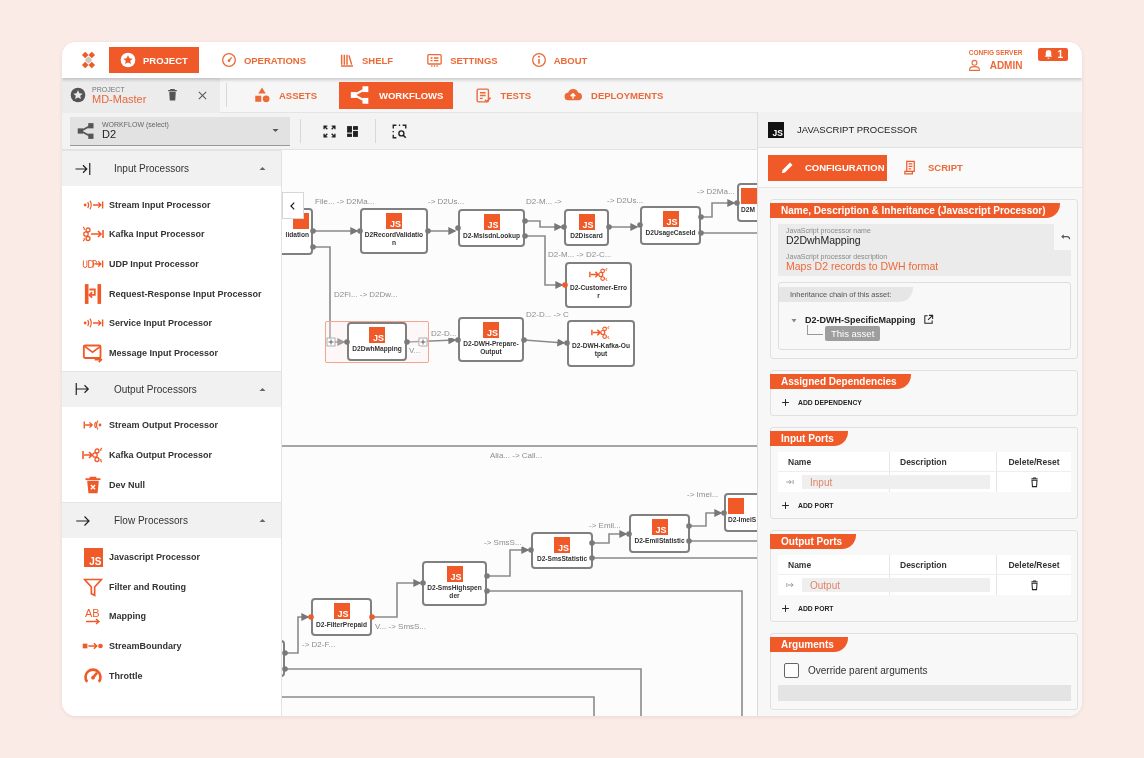 The image size is (1144, 758). Describe the element at coordinates (203, 95) in the screenshot. I see `close-button` at that location.